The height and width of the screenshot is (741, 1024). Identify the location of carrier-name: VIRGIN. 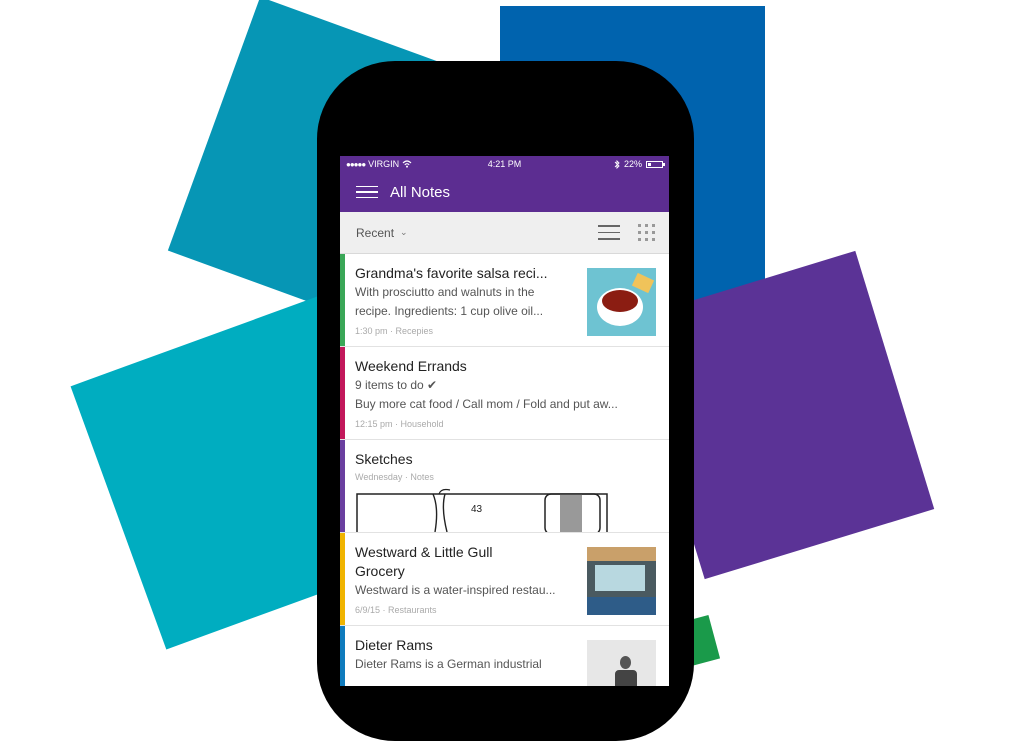
(384, 164).